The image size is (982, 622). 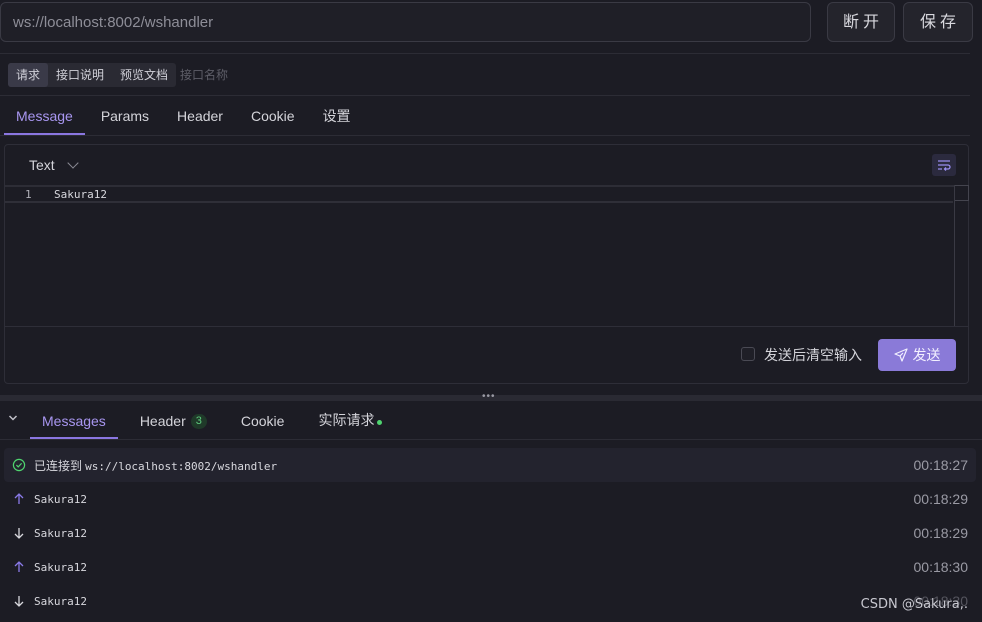 What do you see at coordinates (926, 356) in the screenshot?
I see `send-button-label: 发送` at bounding box center [926, 356].